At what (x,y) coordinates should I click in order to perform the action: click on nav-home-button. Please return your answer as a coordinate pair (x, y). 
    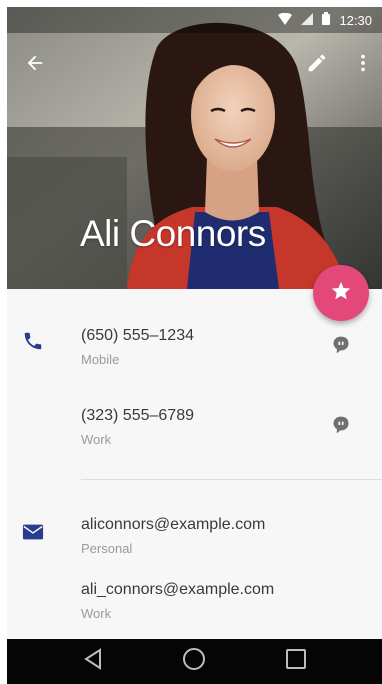
    Looking at the image, I should click on (194, 662).